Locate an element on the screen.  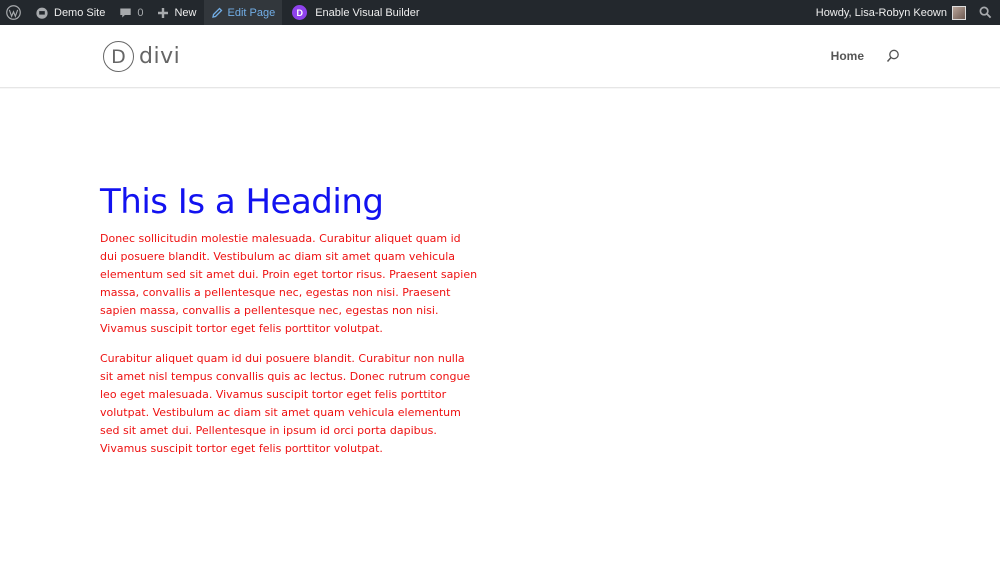
site-logo: D divi is located at coordinates (141, 56).